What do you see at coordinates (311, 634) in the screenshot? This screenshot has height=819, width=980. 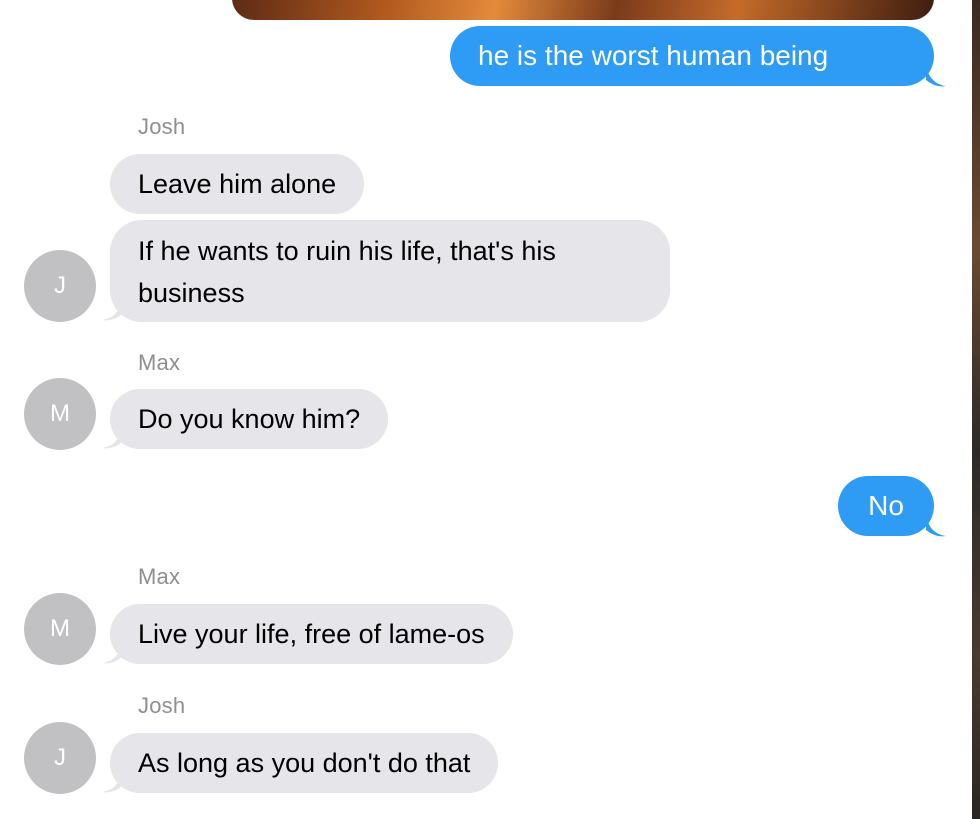 I see `incoming-message: Live your life, free of lame-os` at bounding box center [311, 634].